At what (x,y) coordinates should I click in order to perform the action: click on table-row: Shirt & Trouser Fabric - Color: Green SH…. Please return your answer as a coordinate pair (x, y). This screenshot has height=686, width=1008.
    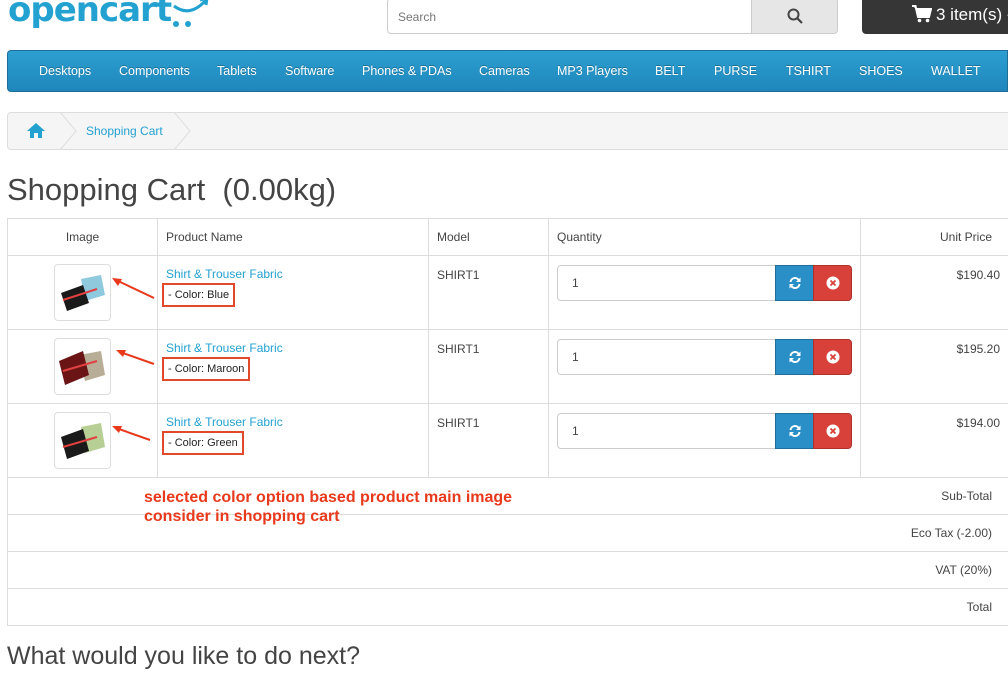
    Looking at the image, I should click on (507, 440).